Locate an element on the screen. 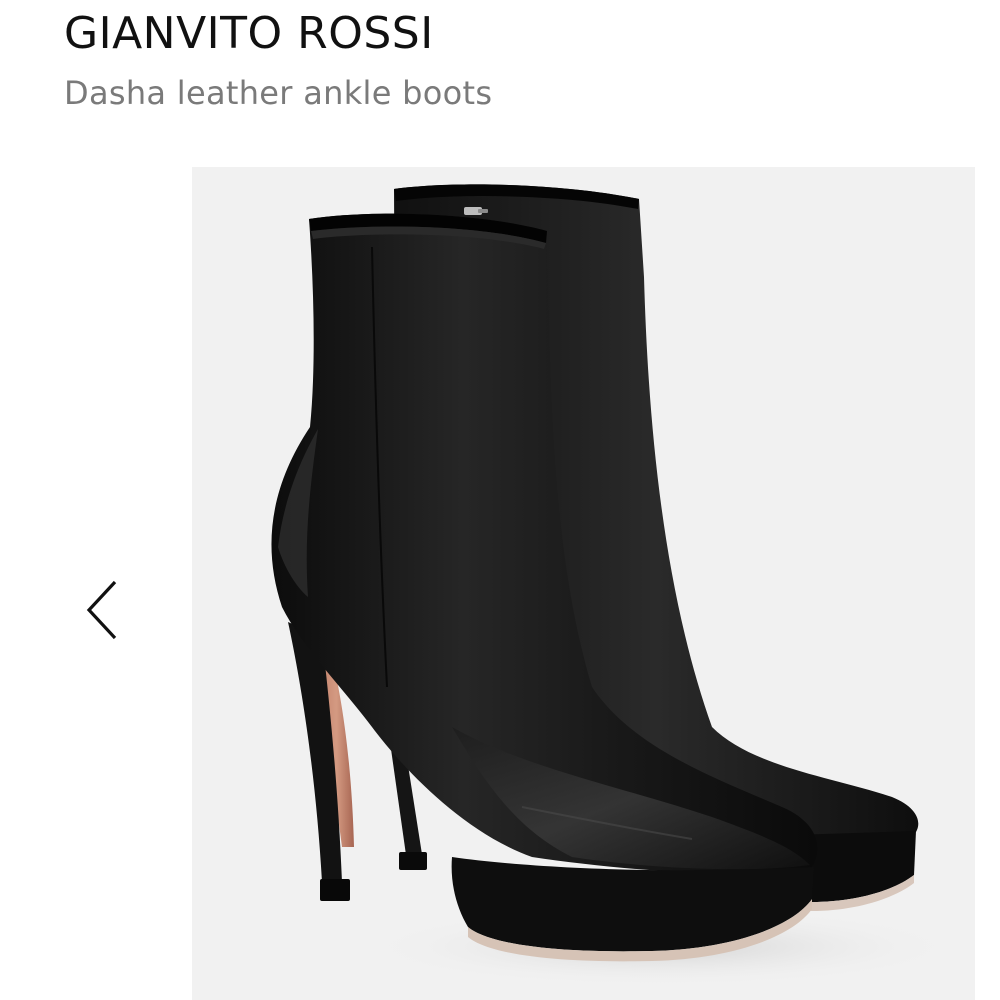 The height and width of the screenshot is (1000, 1000). brand-name: GIANVITO ROSSI is located at coordinates (249, 33).